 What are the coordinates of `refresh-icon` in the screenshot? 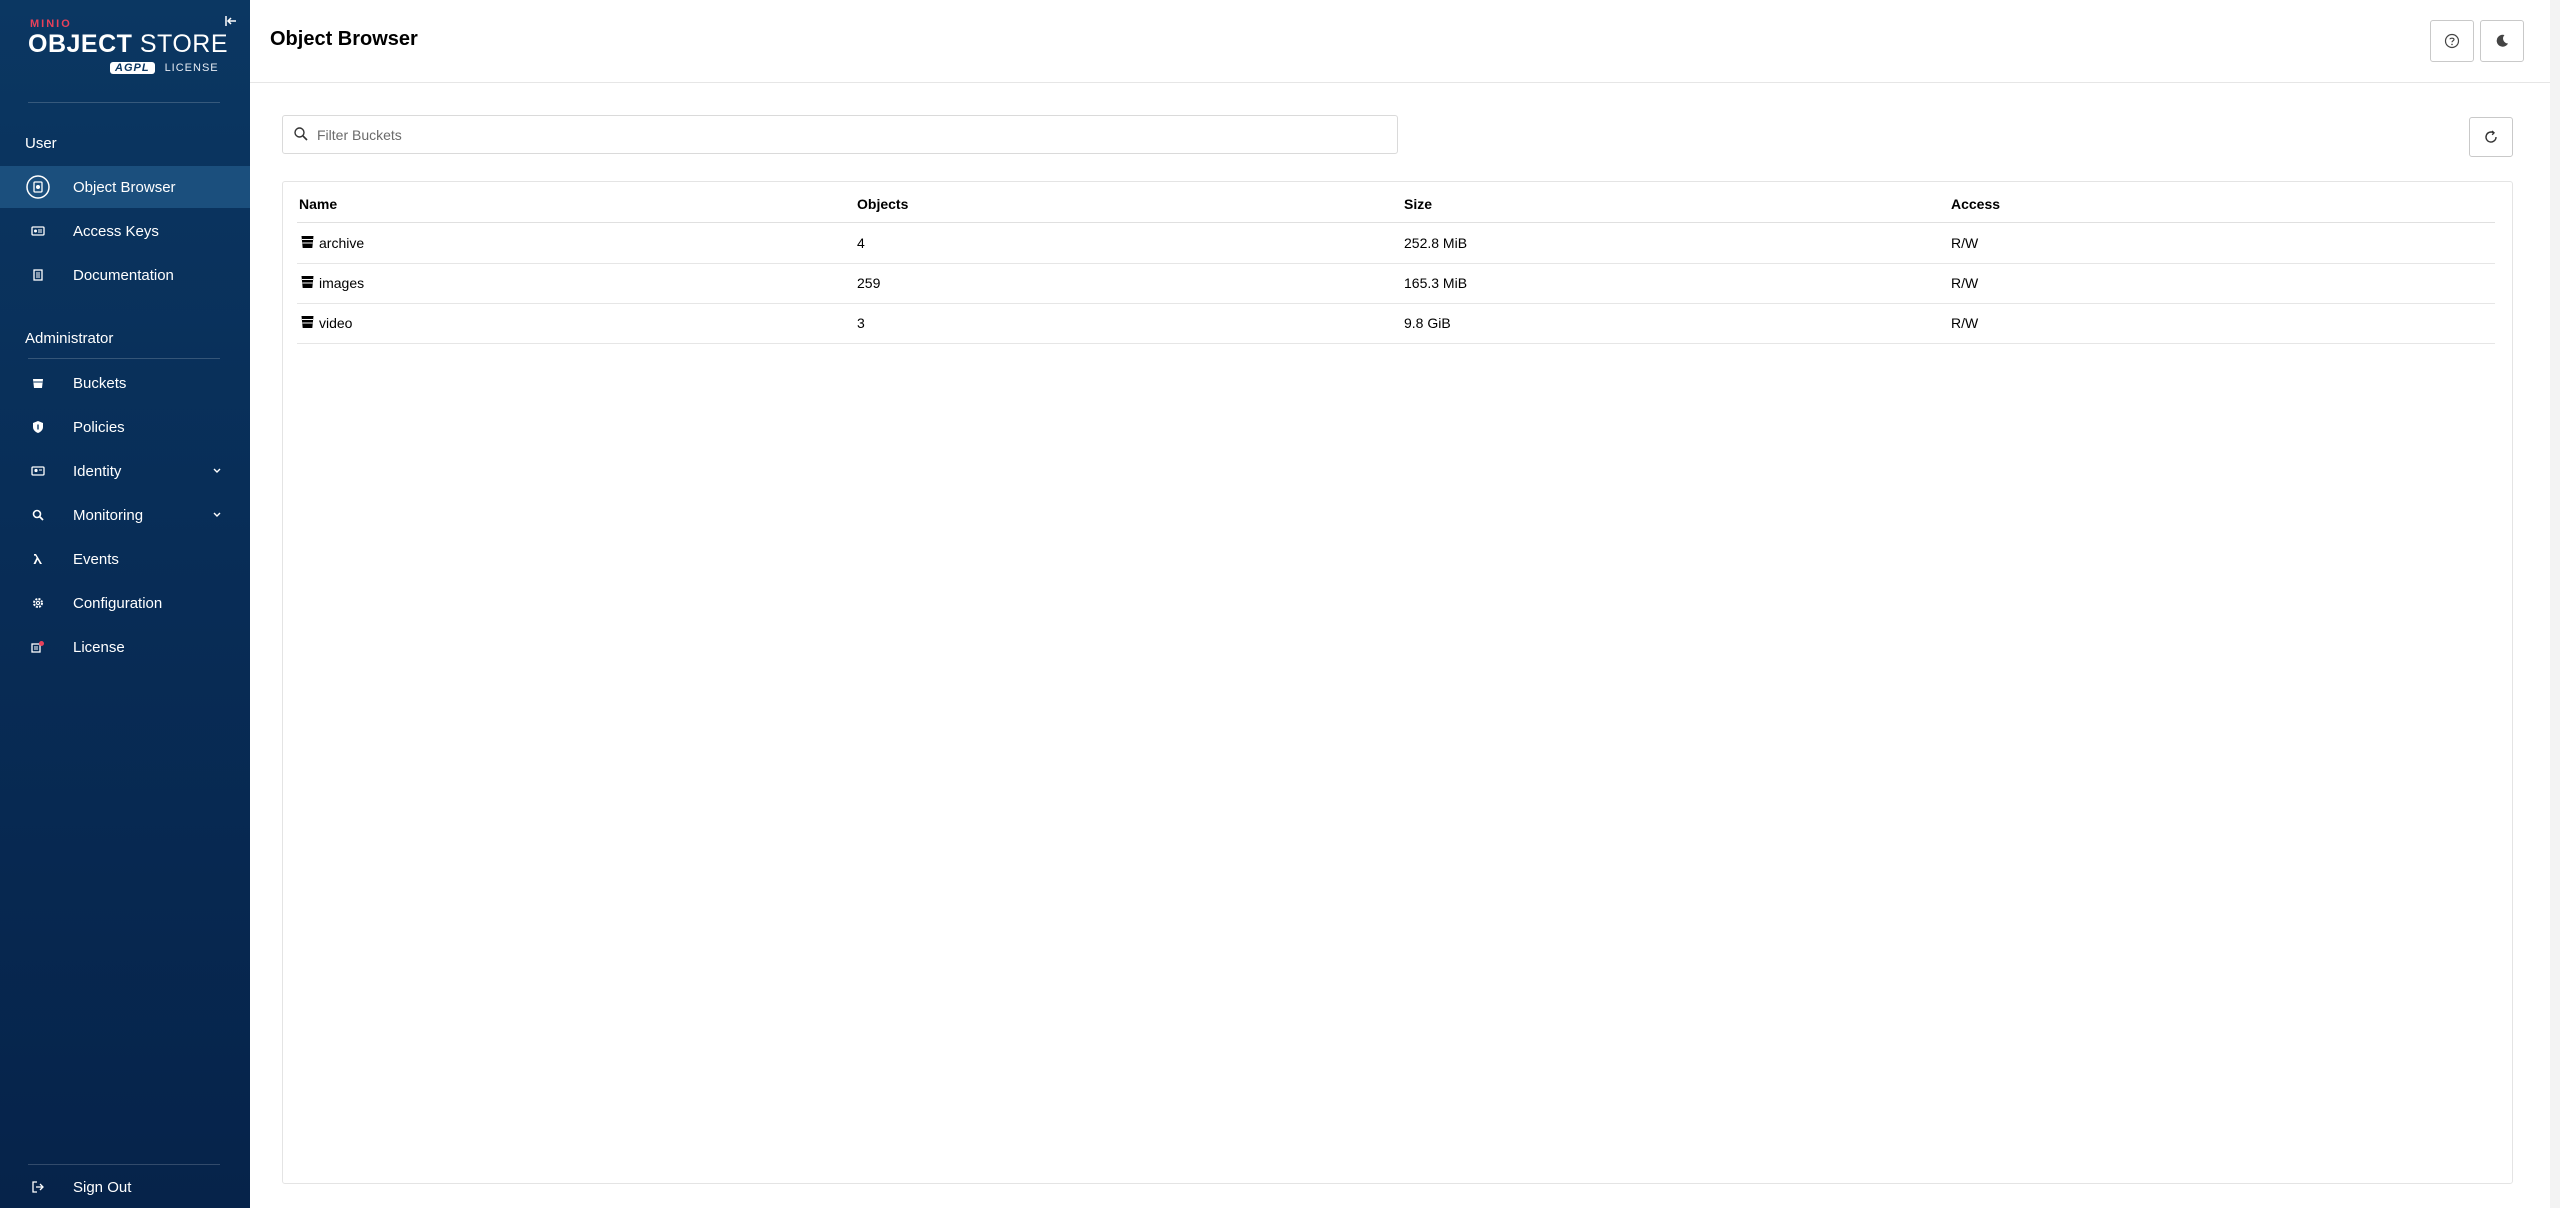 It's located at (2491, 136).